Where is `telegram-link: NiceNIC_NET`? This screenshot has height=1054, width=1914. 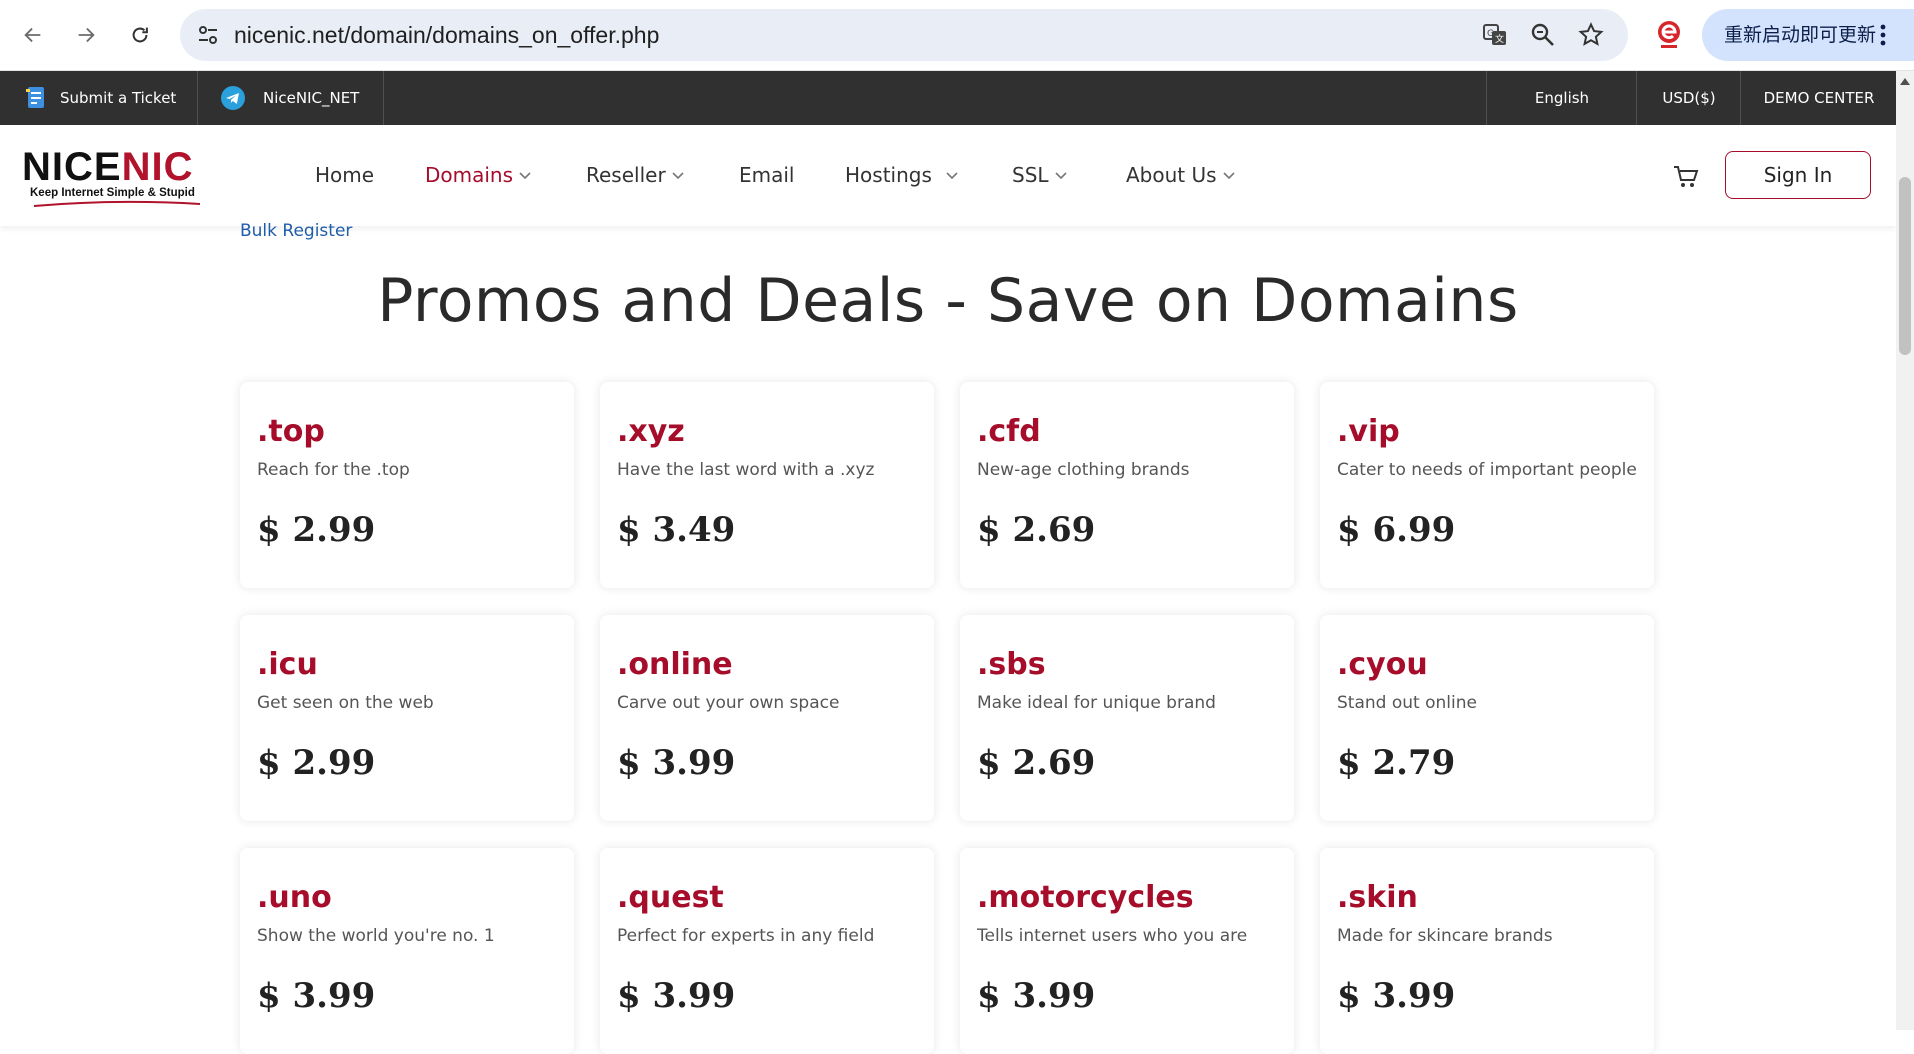
telegram-link: NiceNIC_NET is located at coordinates (290, 98).